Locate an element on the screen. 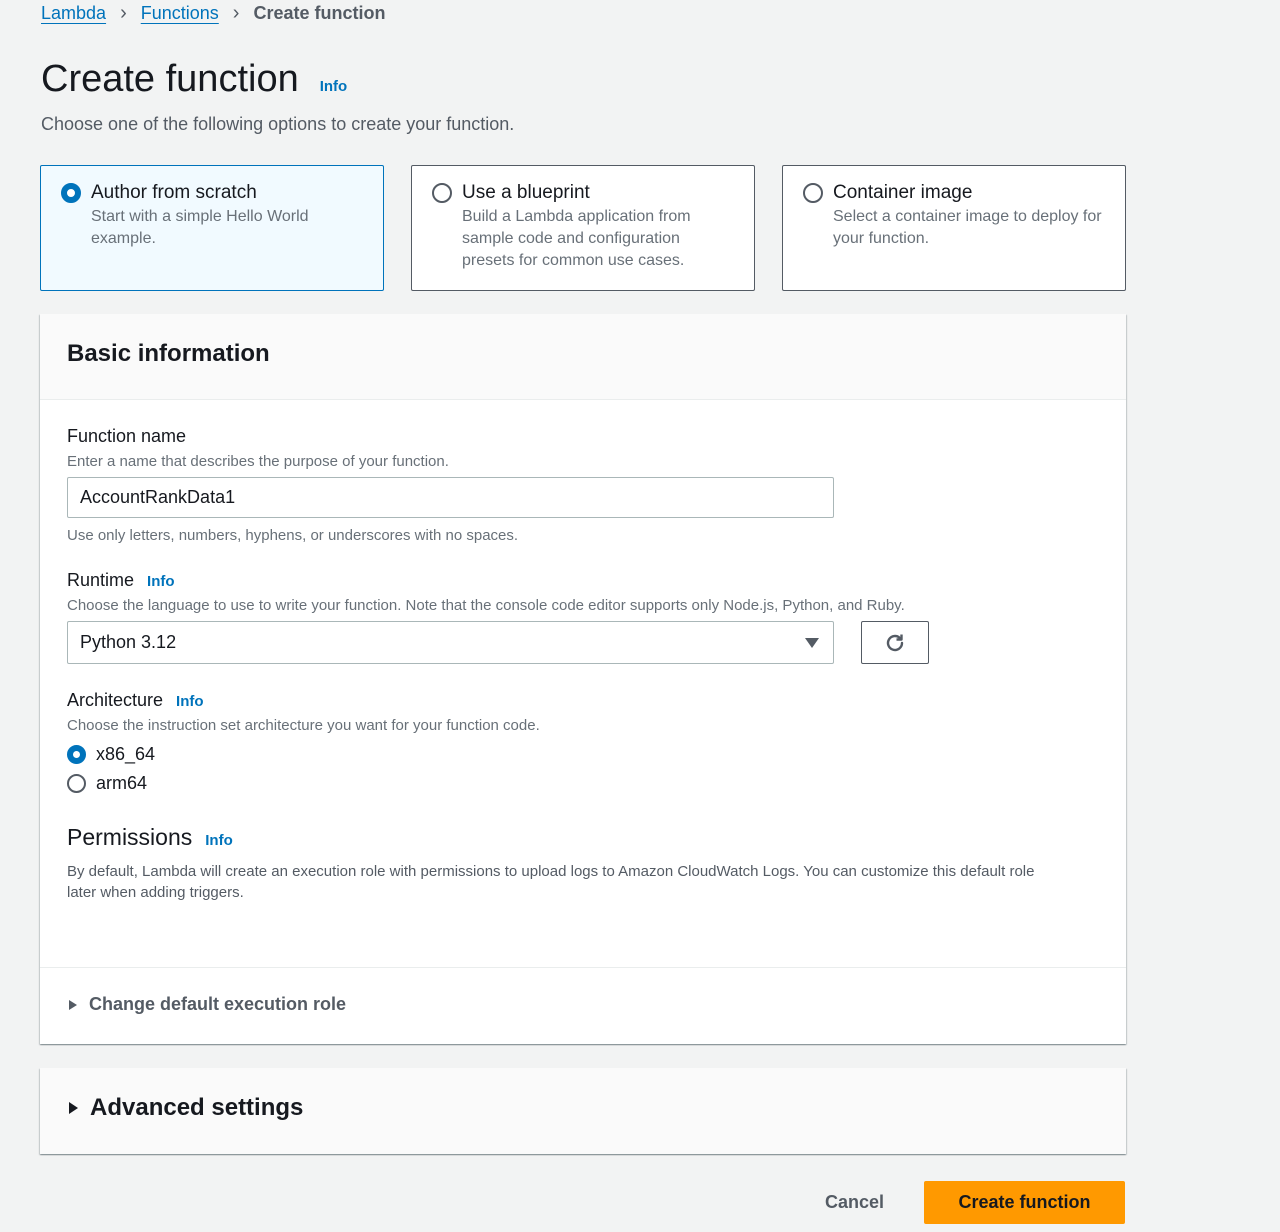 The height and width of the screenshot is (1232, 1280). expander-label: Advanced settings is located at coordinates (197, 1107).